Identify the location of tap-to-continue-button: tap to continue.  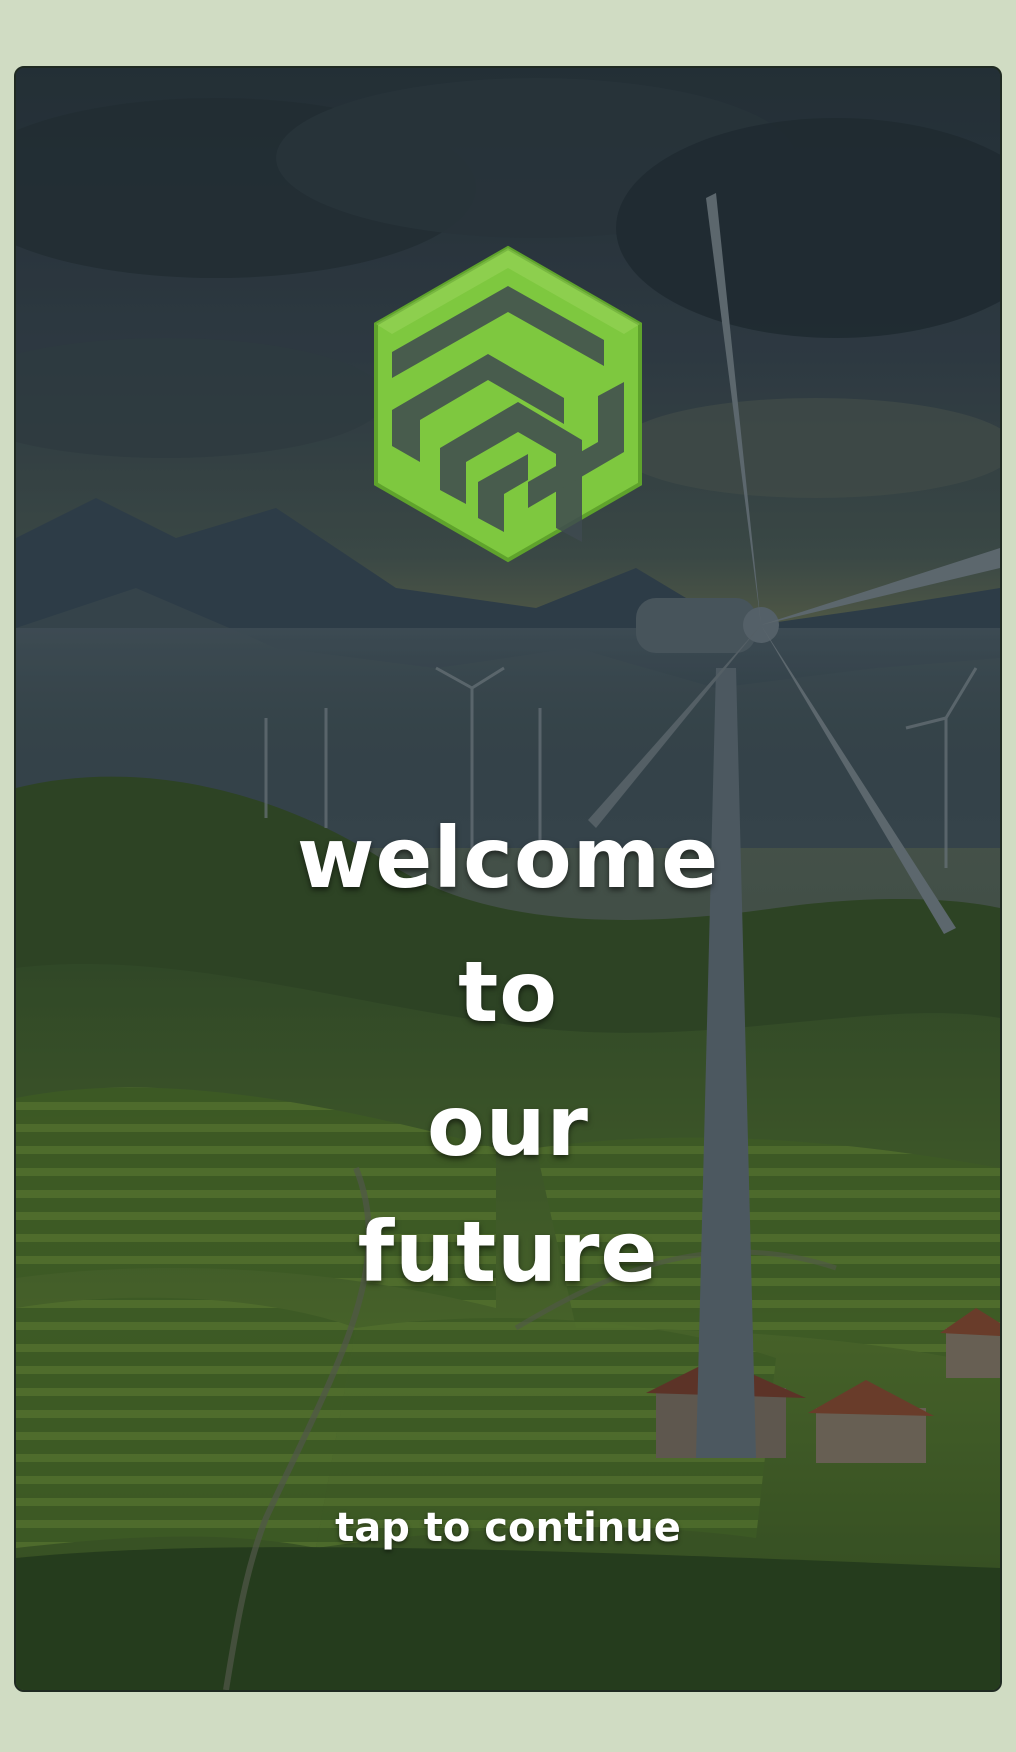
(508, 1528).